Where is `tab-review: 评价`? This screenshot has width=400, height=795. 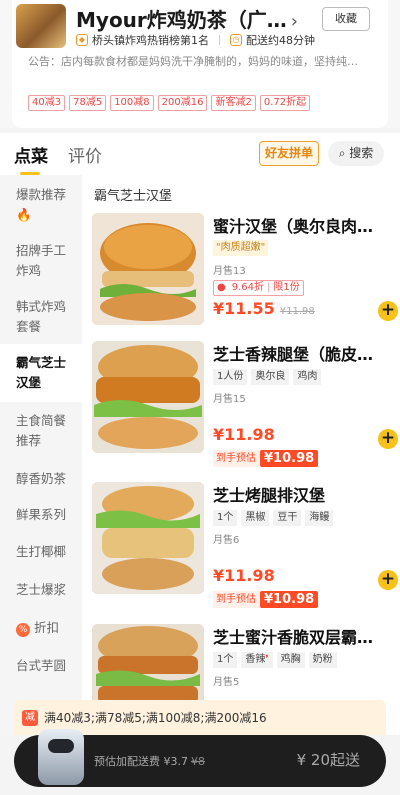
tab-review: 评价 is located at coordinates (85, 154).